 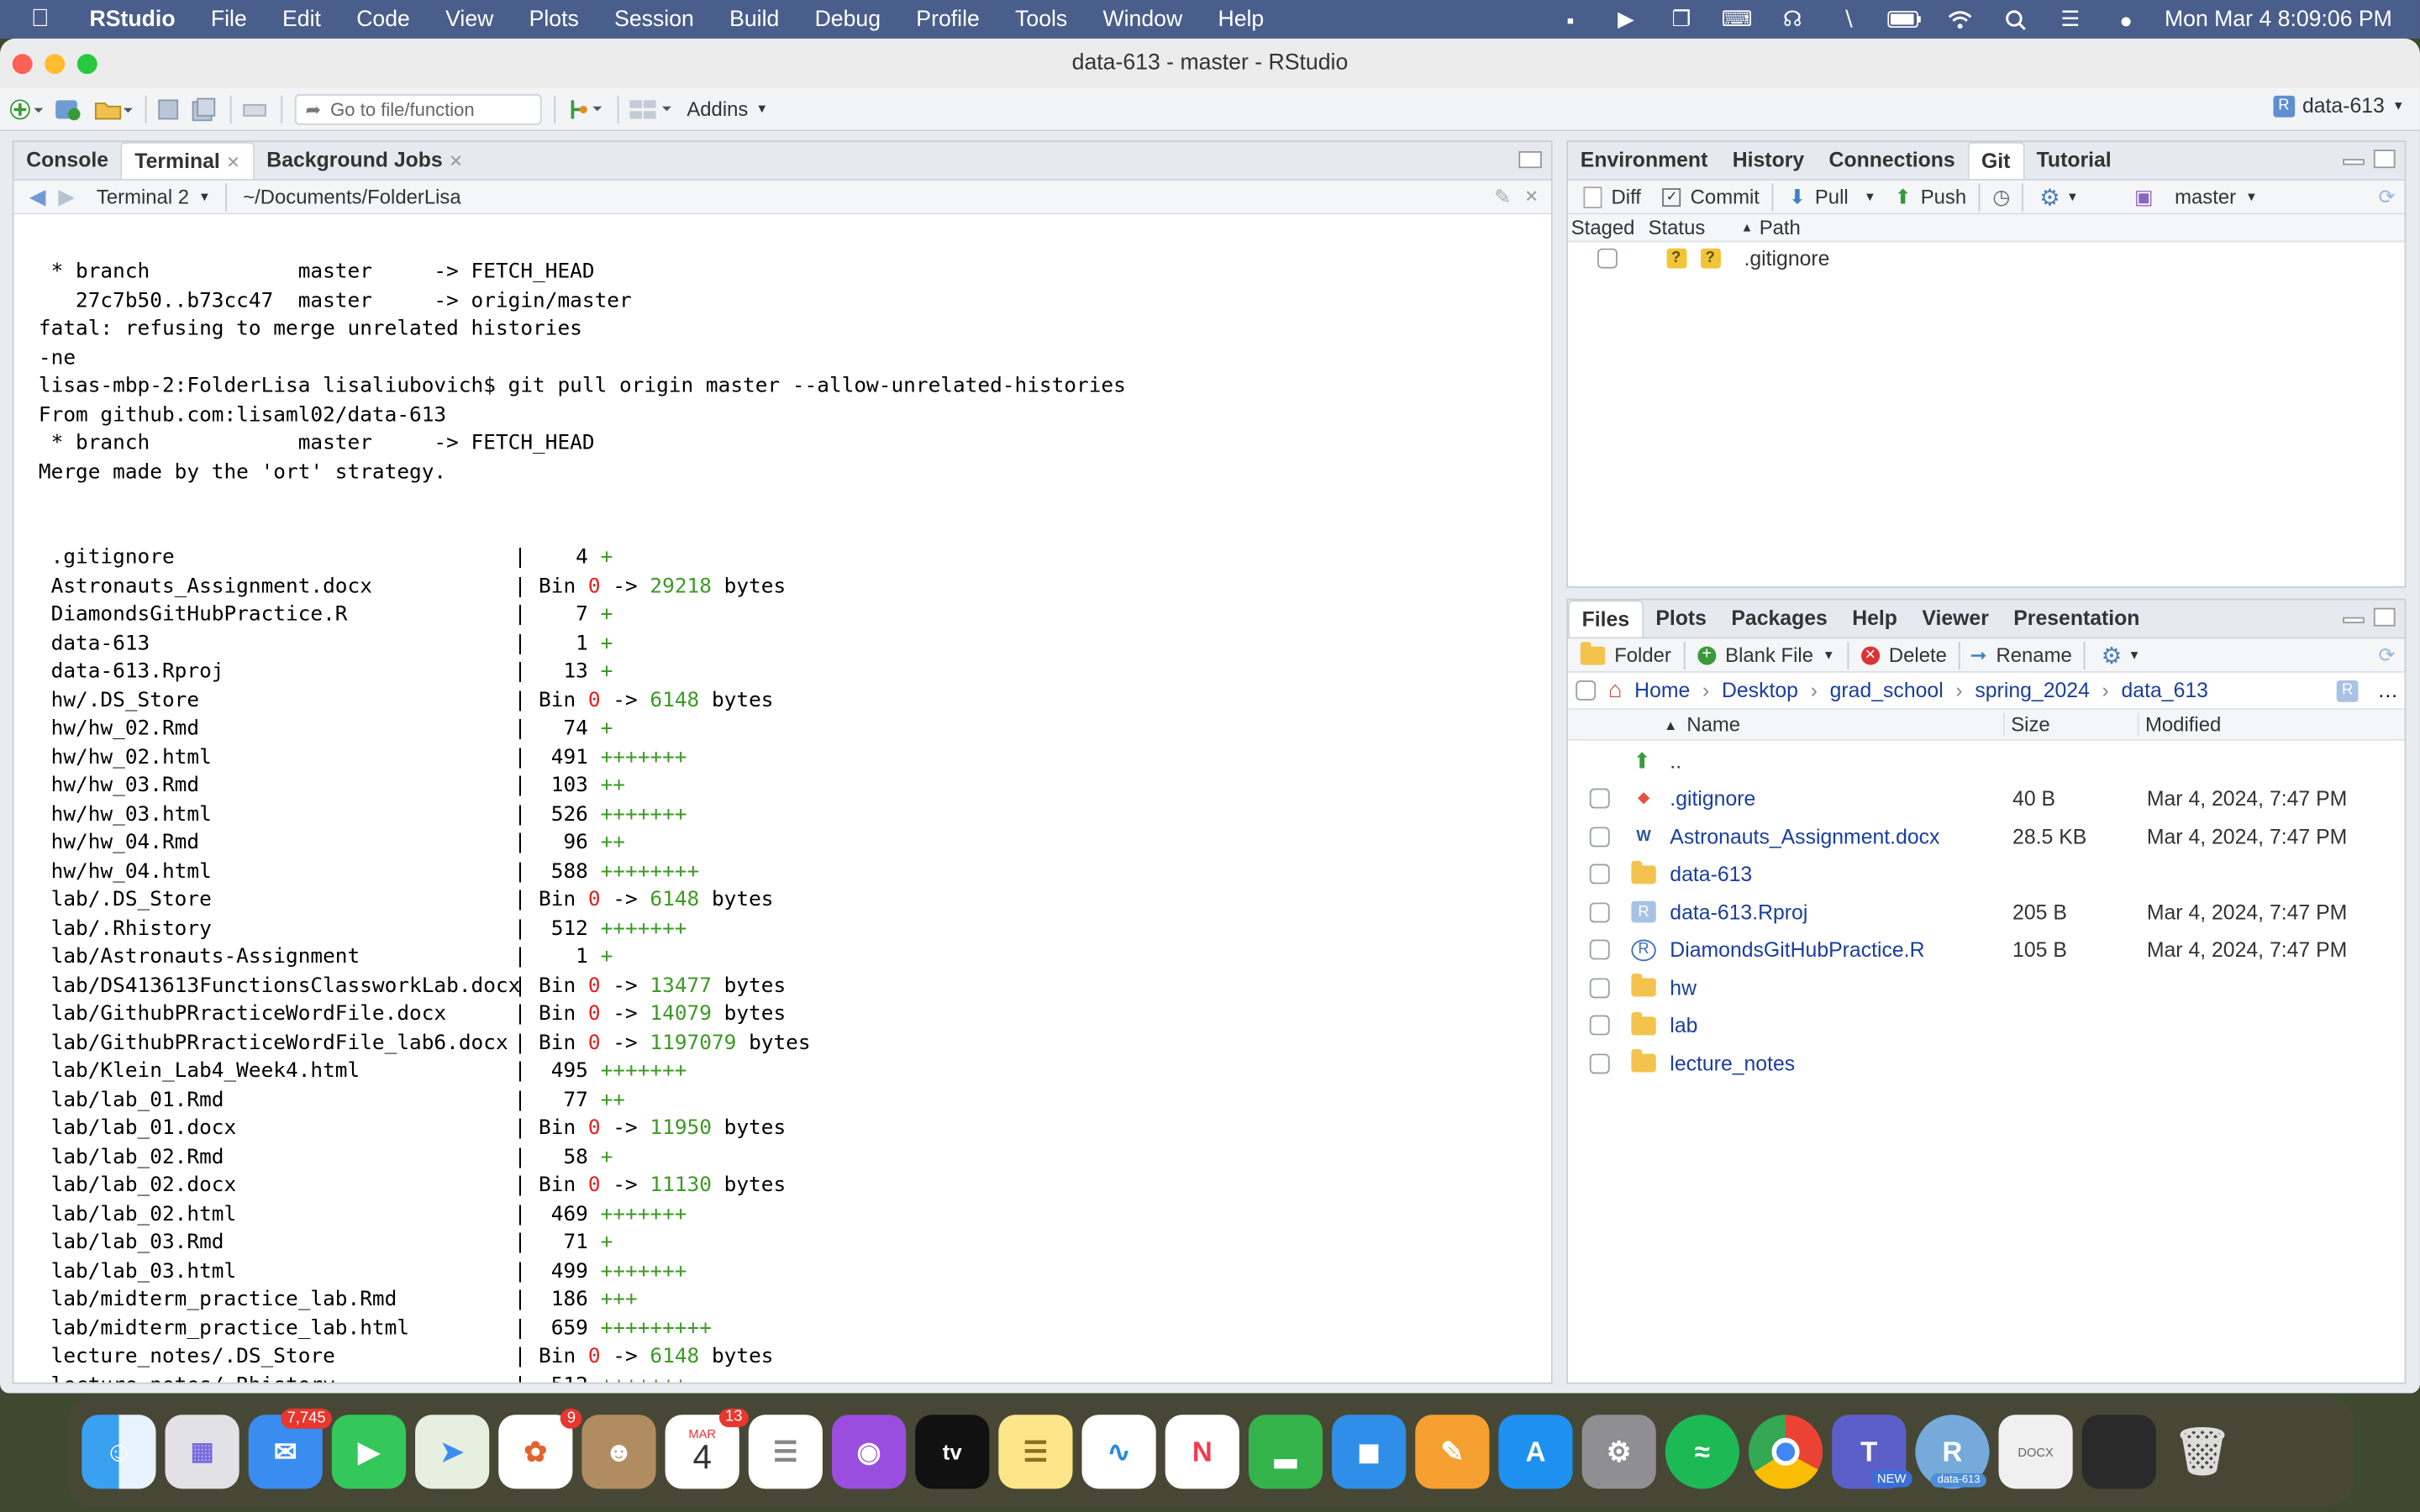 What do you see at coordinates (2015, 19) in the screenshot?
I see `search-icon` at bounding box center [2015, 19].